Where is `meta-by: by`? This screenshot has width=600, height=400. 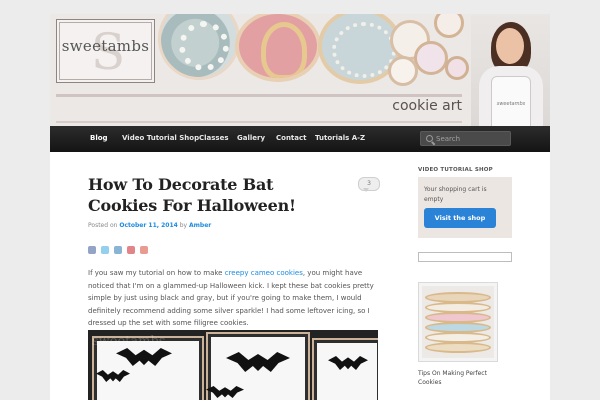
meta-by: by is located at coordinates (183, 225).